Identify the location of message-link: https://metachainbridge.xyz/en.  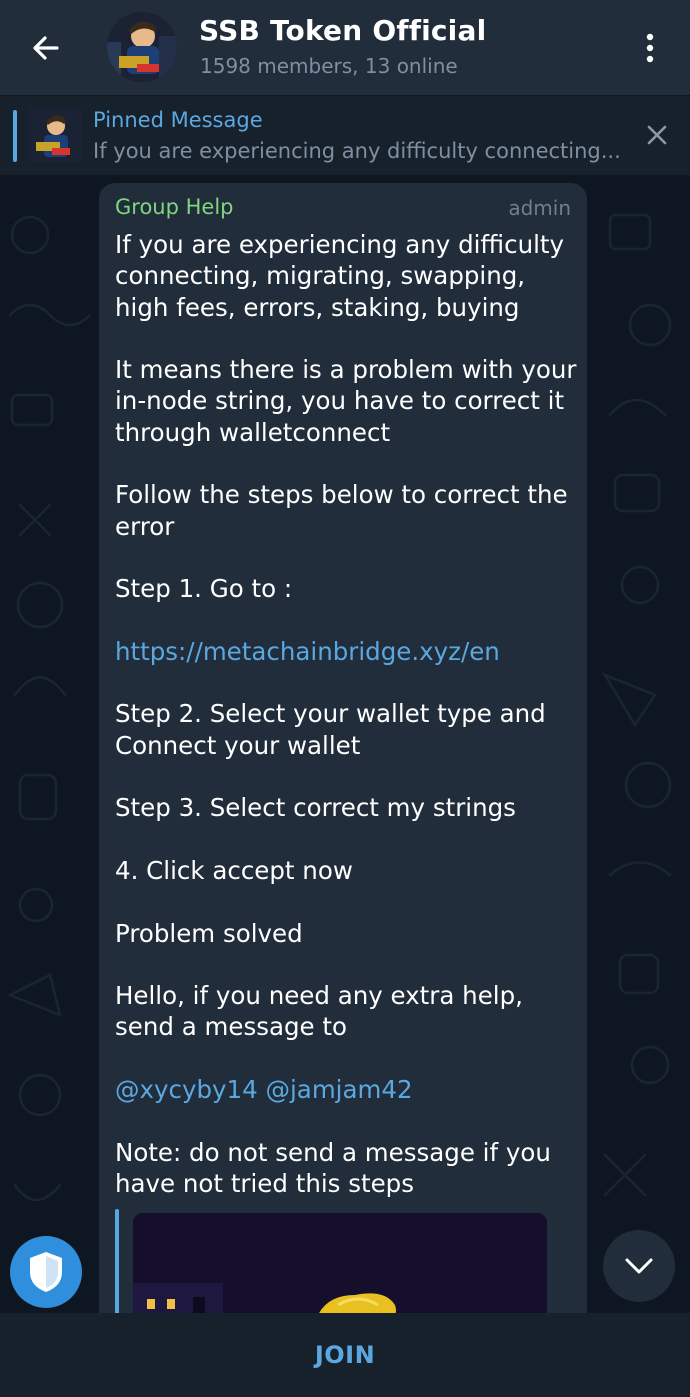
(307, 651).